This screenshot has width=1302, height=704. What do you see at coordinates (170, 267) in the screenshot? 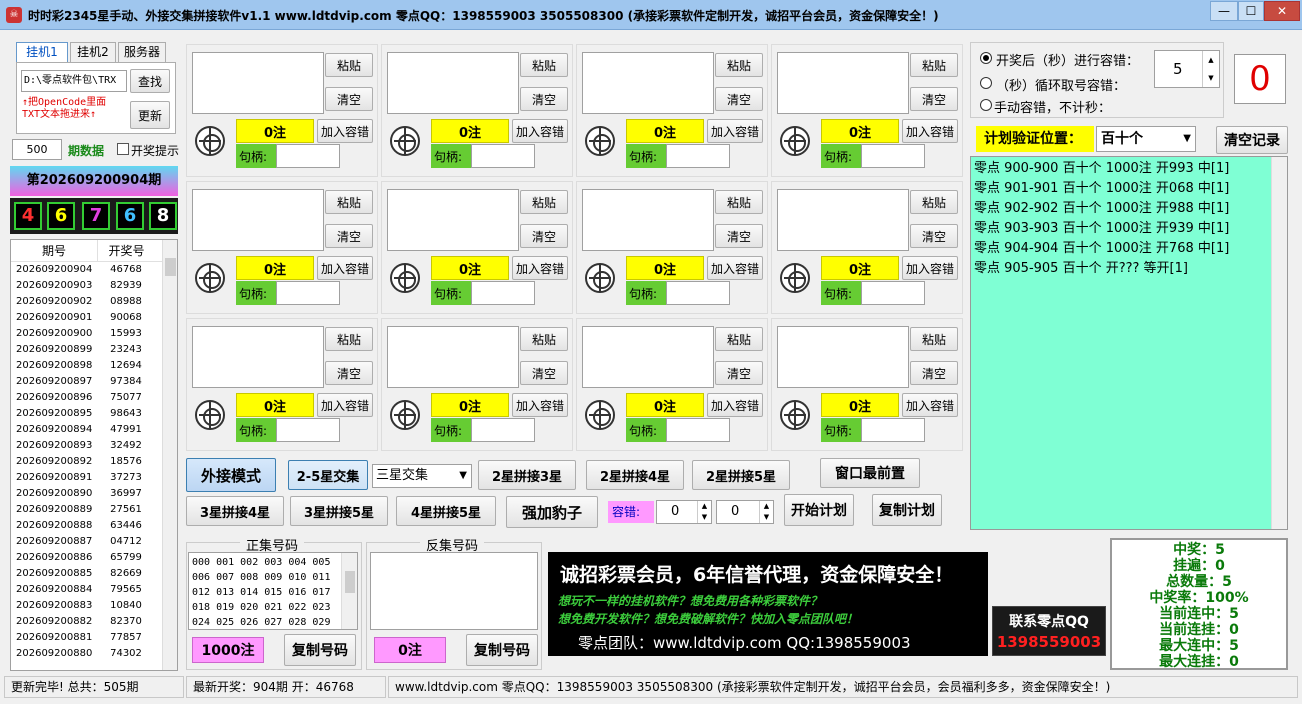
I see `scroll-thumb` at bounding box center [170, 267].